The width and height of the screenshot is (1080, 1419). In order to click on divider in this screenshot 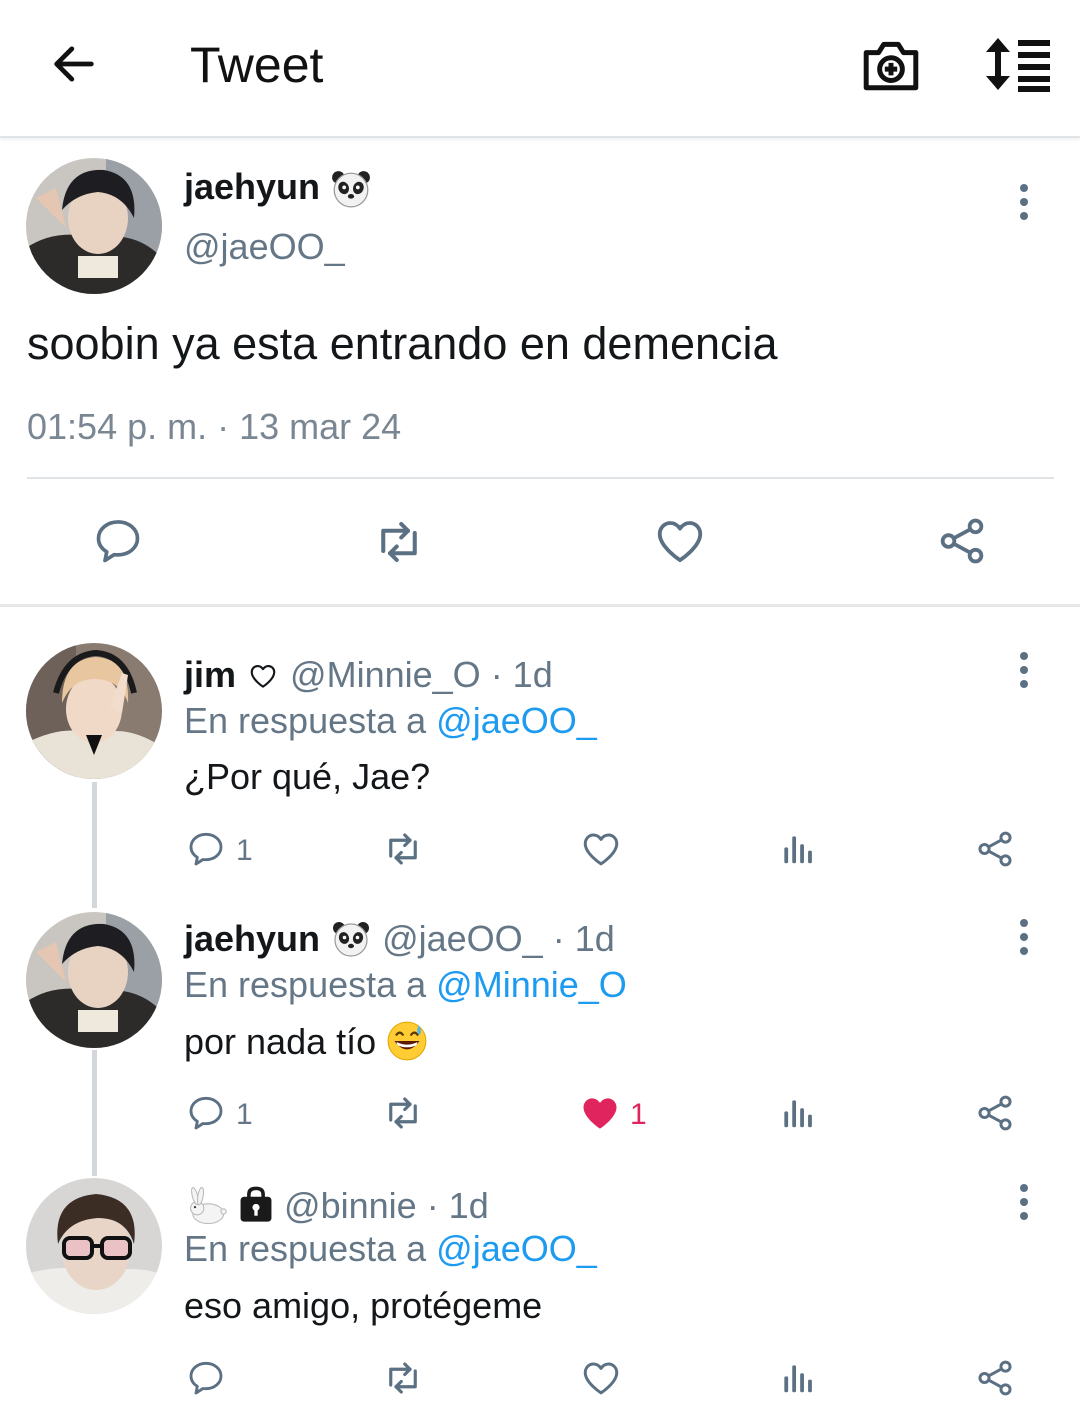, I will do `click(540, 478)`.